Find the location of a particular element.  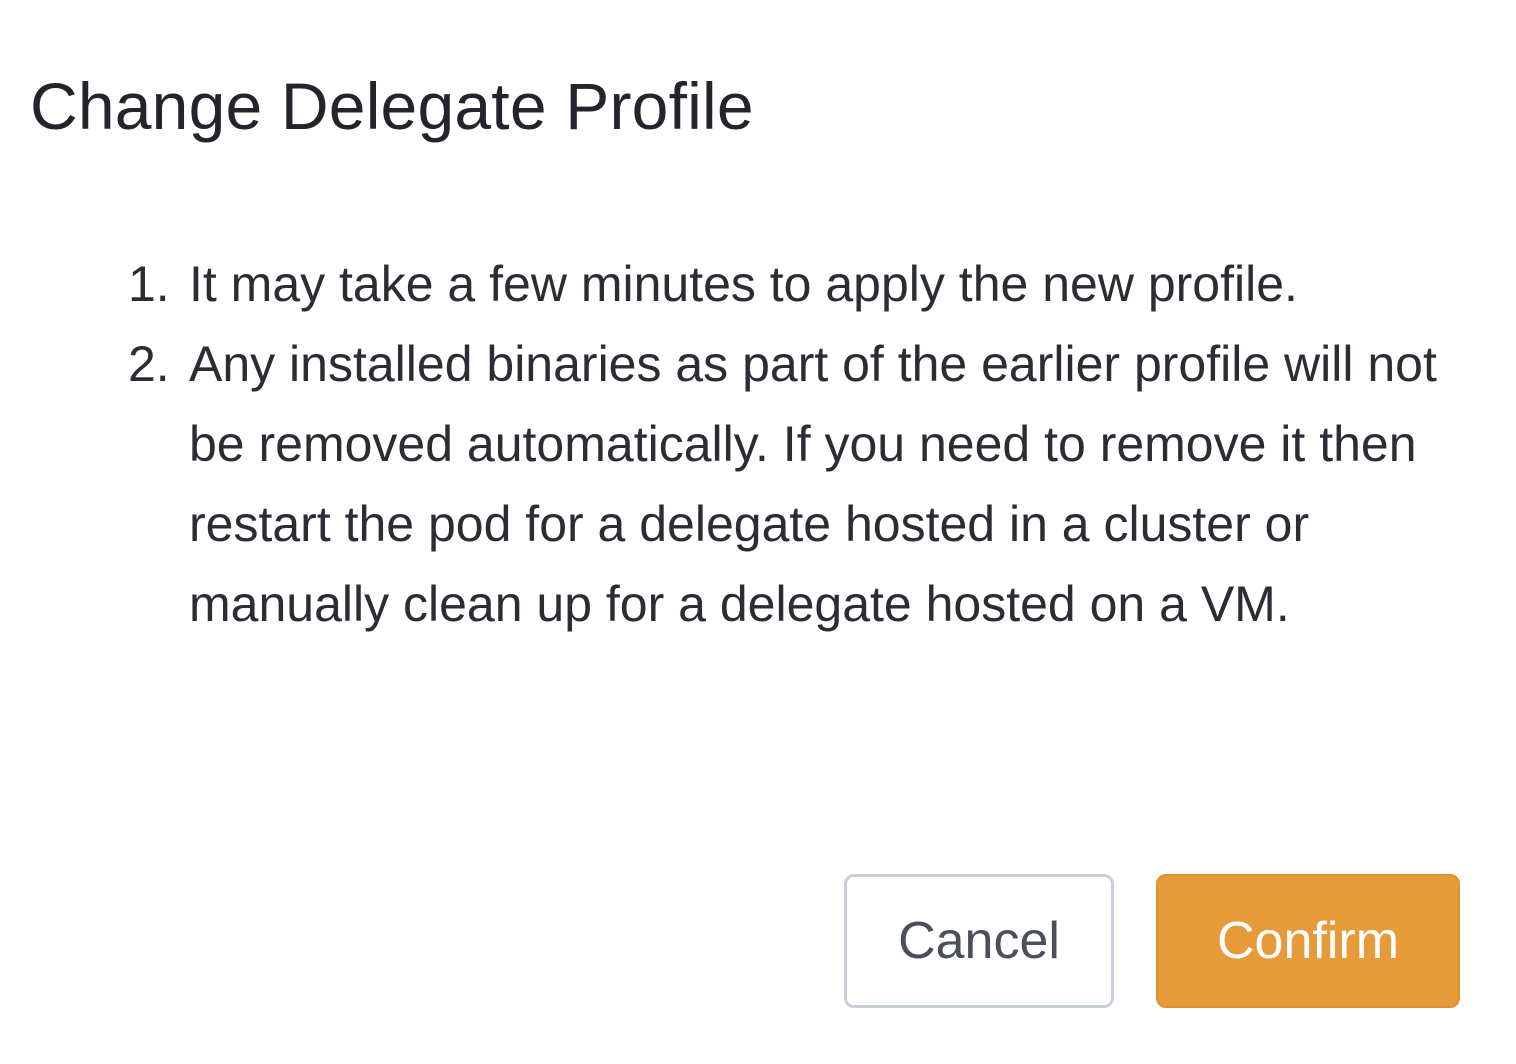

confirm-button: Confirm is located at coordinates (1308, 941).